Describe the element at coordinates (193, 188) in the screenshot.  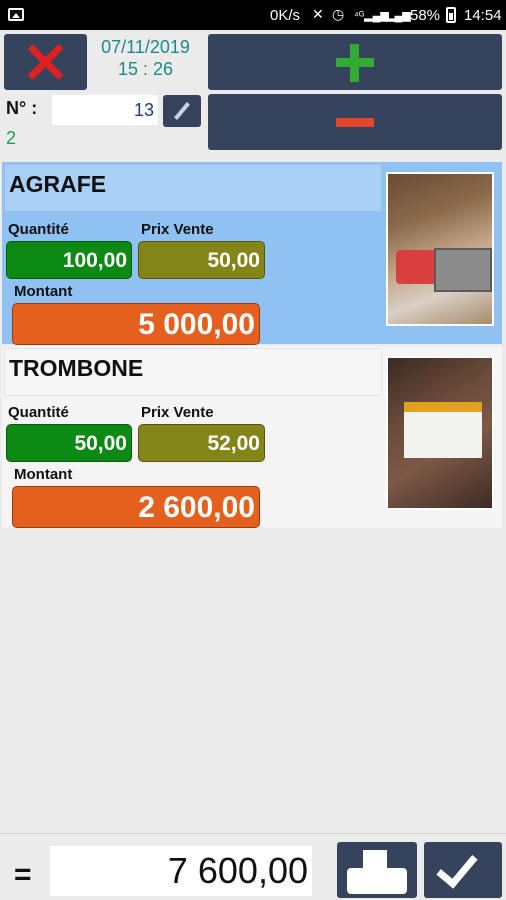
I see `item-name: AGRAFE` at that location.